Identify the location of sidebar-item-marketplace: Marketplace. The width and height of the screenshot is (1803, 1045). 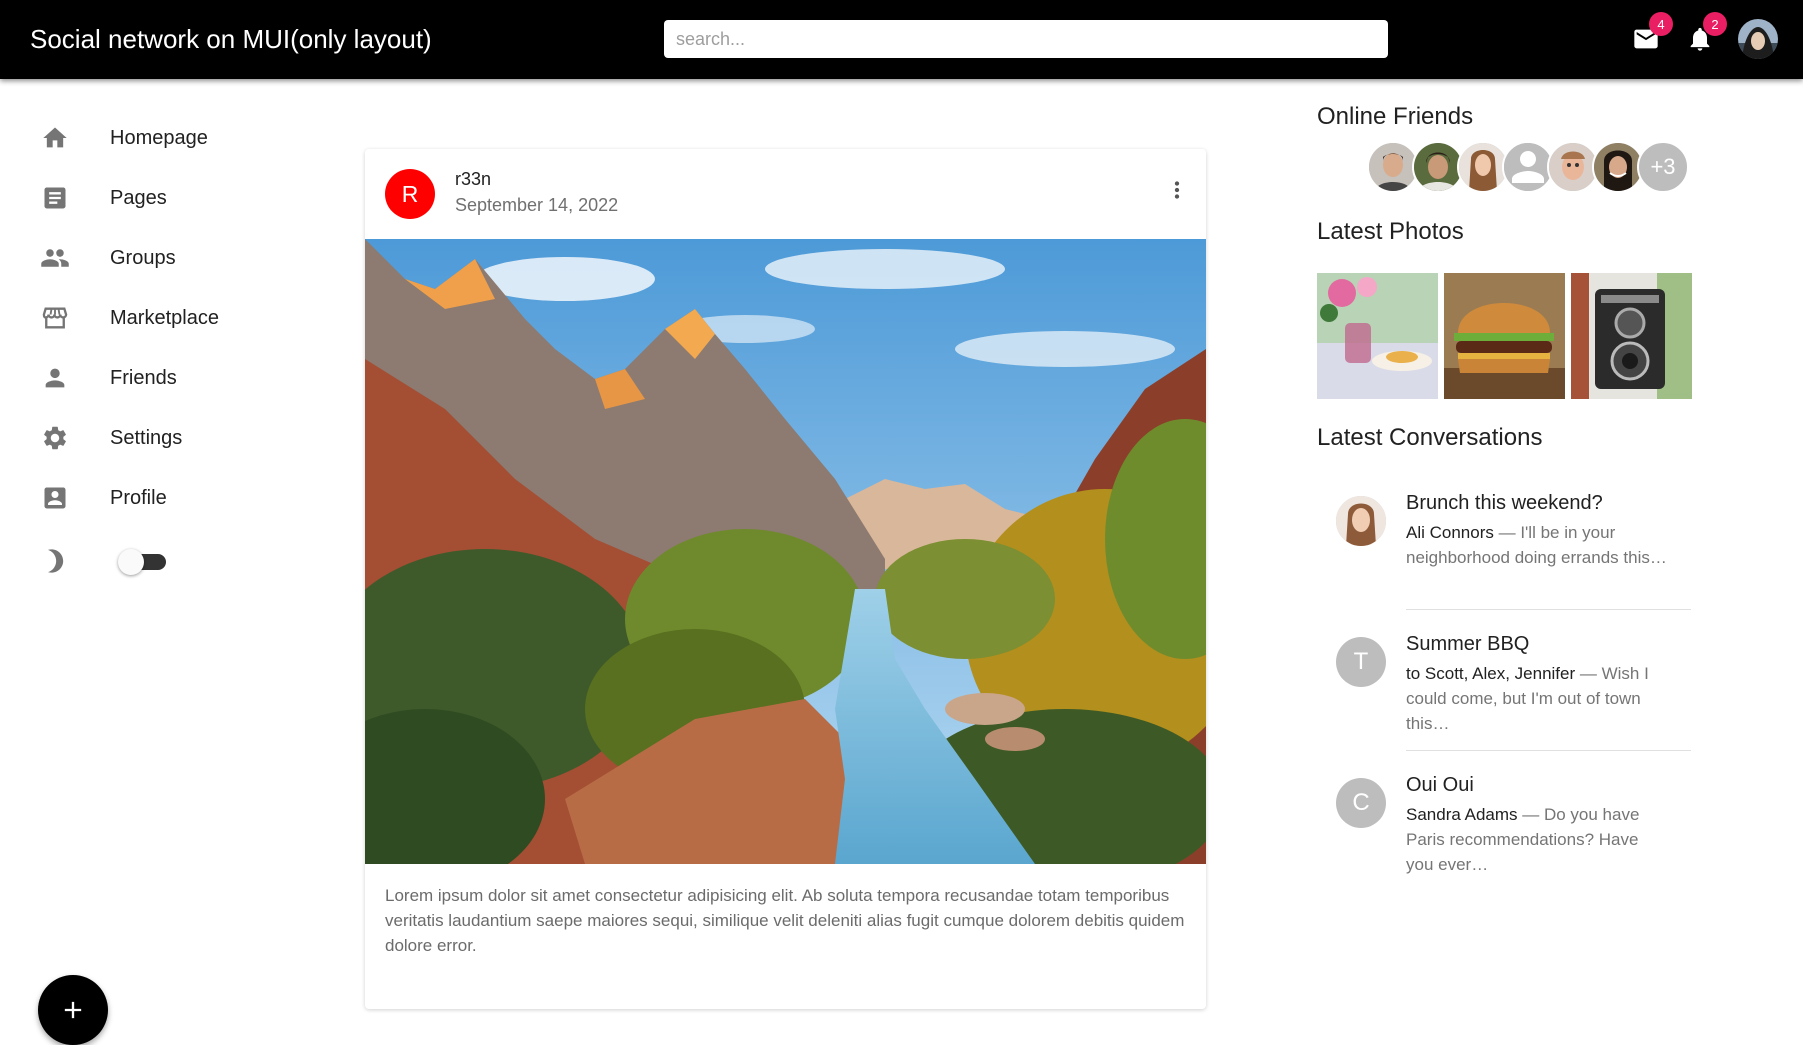
(155, 318).